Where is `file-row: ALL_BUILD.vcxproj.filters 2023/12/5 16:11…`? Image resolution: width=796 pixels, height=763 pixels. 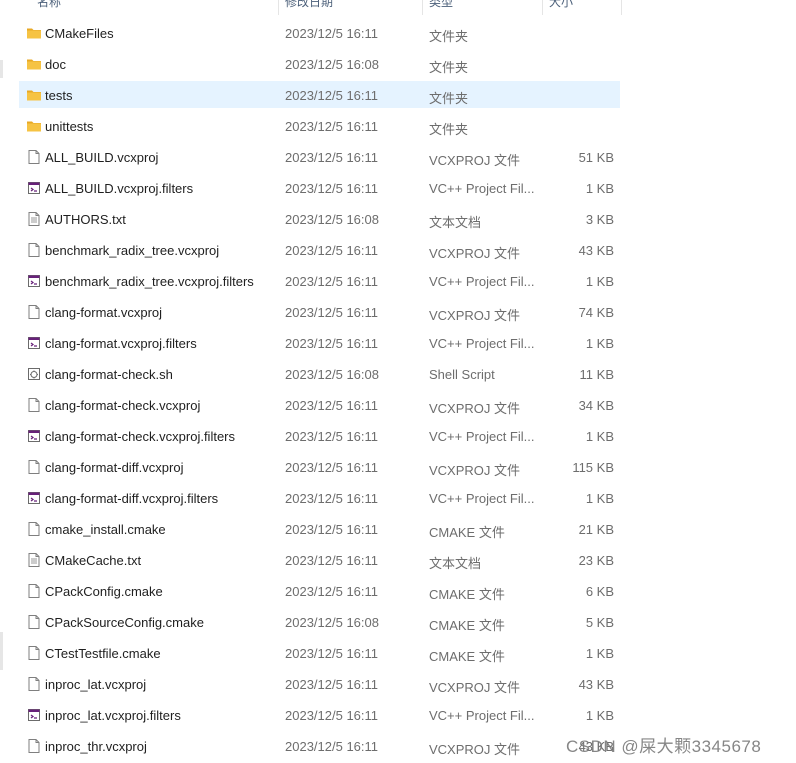 file-row: ALL_BUILD.vcxproj.filters 2023/12/5 16:11… is located at coordinates (311, 189).